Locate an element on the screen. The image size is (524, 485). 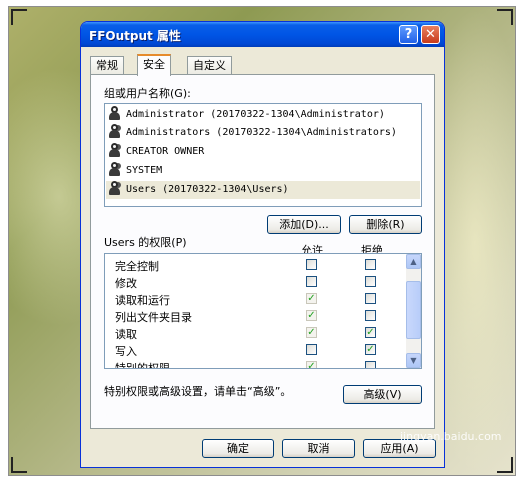
remove-button: 删除(R) is located at coordinates (385, 224).